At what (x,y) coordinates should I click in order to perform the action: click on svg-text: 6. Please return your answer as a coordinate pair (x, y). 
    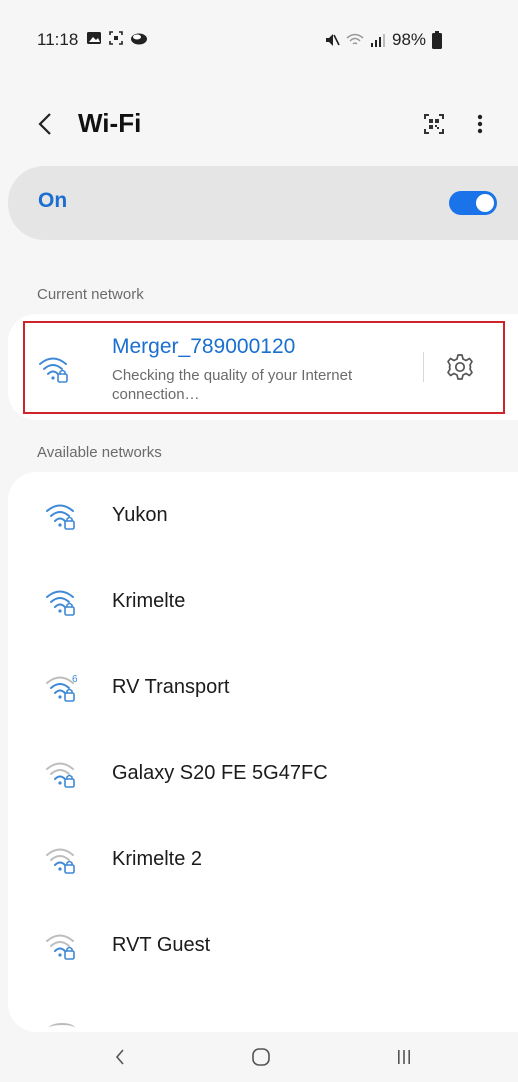
    Looking at the image, I should click on (75, 679).